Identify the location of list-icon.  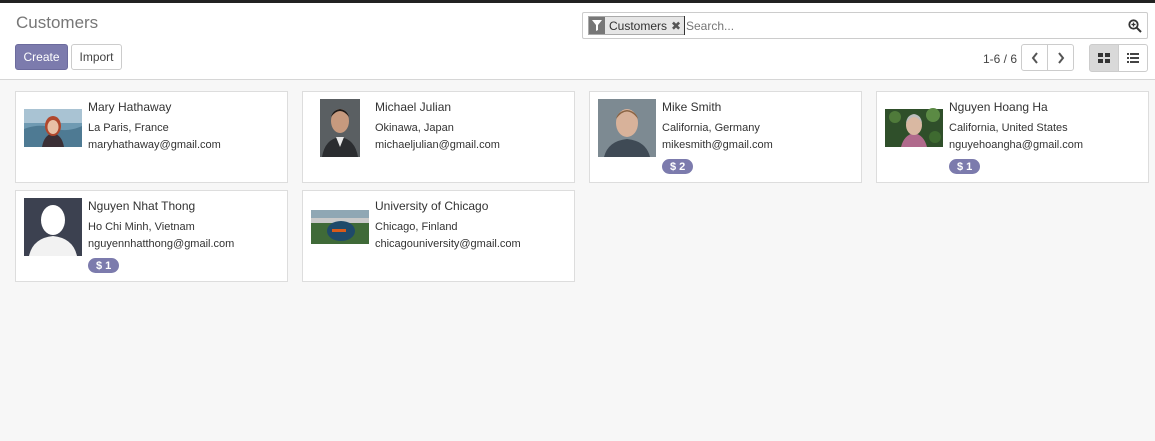
(1133, 58).